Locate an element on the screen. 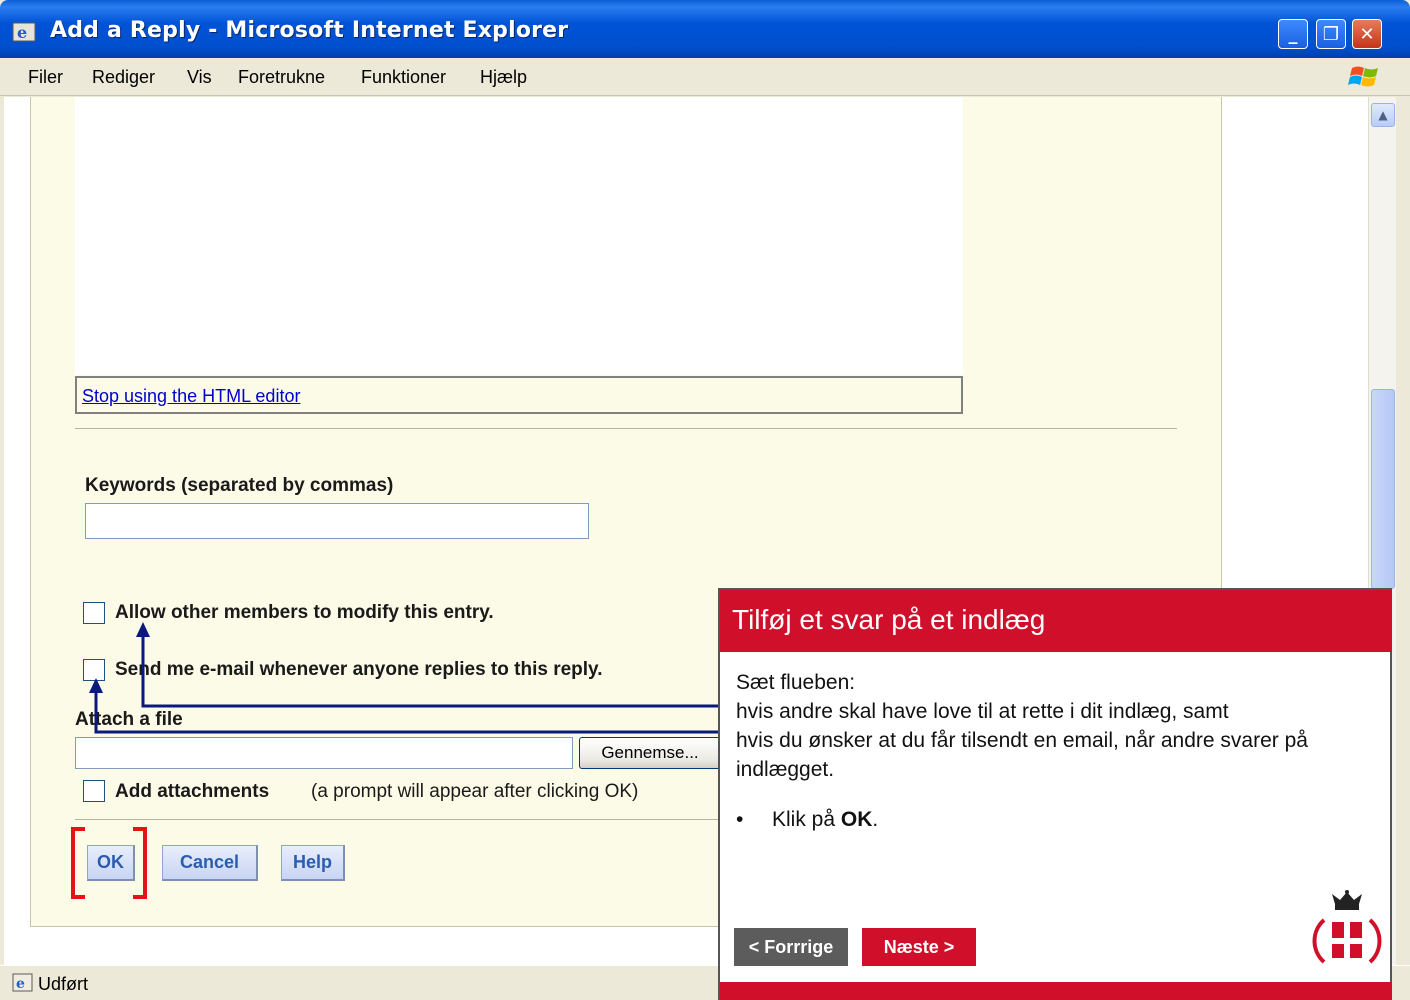 Image resolution: width=1410 pixels, height=1000 pixels. maximize-button: ❐ is located at coordinates (1331, 34).